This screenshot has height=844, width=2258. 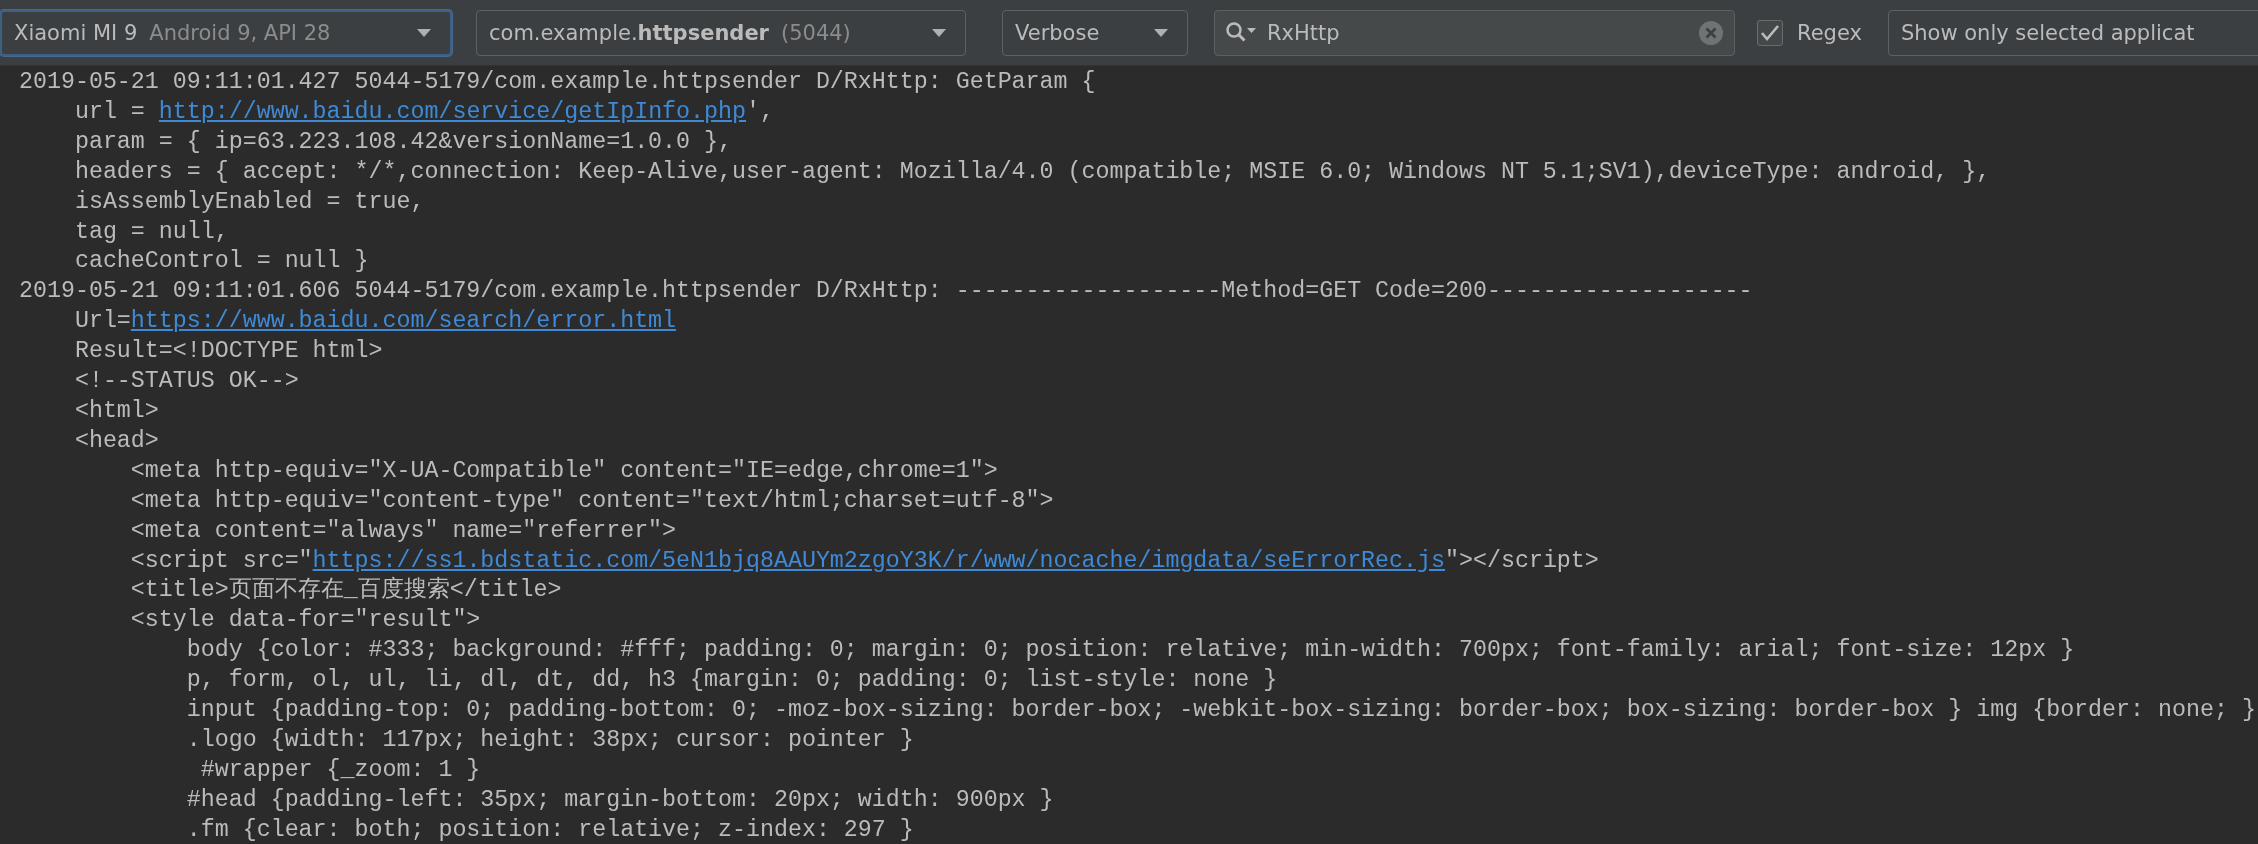 What do you see at coordinates (1770, 32) in the screenshot?
I see `regex-checkbox` at bounding box center [1770, 32].